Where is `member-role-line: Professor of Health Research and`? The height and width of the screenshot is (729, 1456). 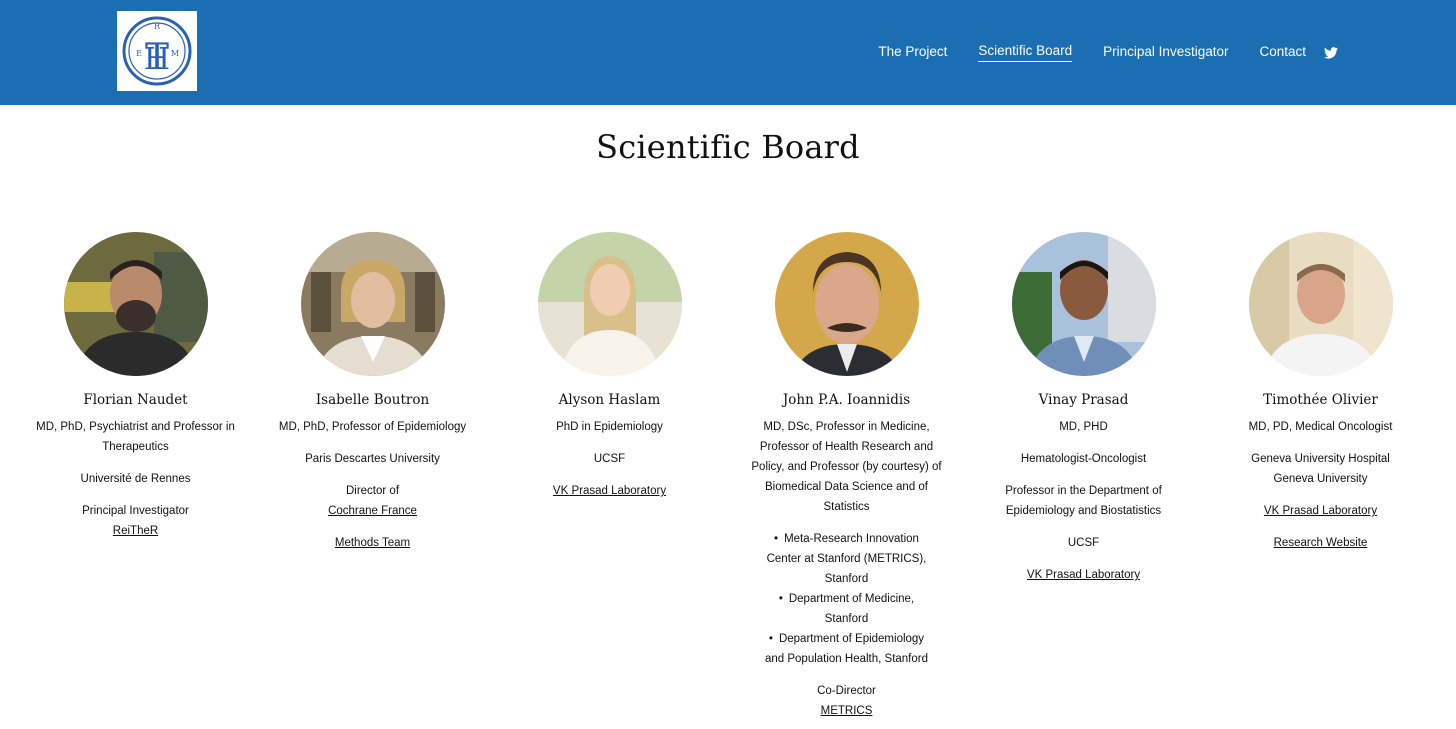
member-role-line: Professor of Health Research and is located at coordinates (846, 447).